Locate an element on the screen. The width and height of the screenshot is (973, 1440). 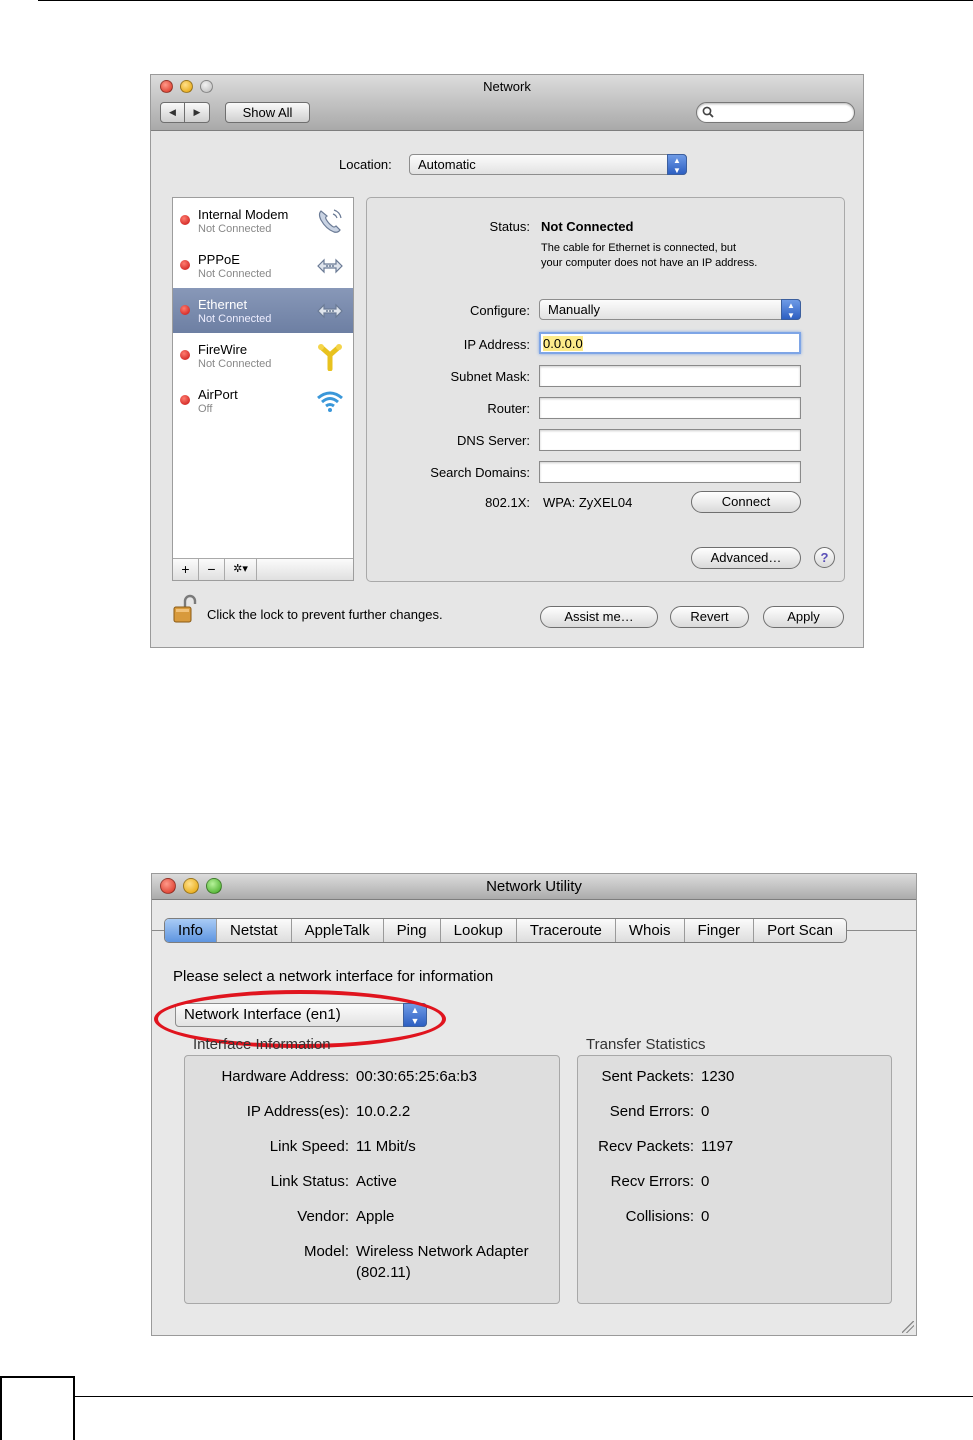
router-label: Router: is located at coordinates (508, 408).